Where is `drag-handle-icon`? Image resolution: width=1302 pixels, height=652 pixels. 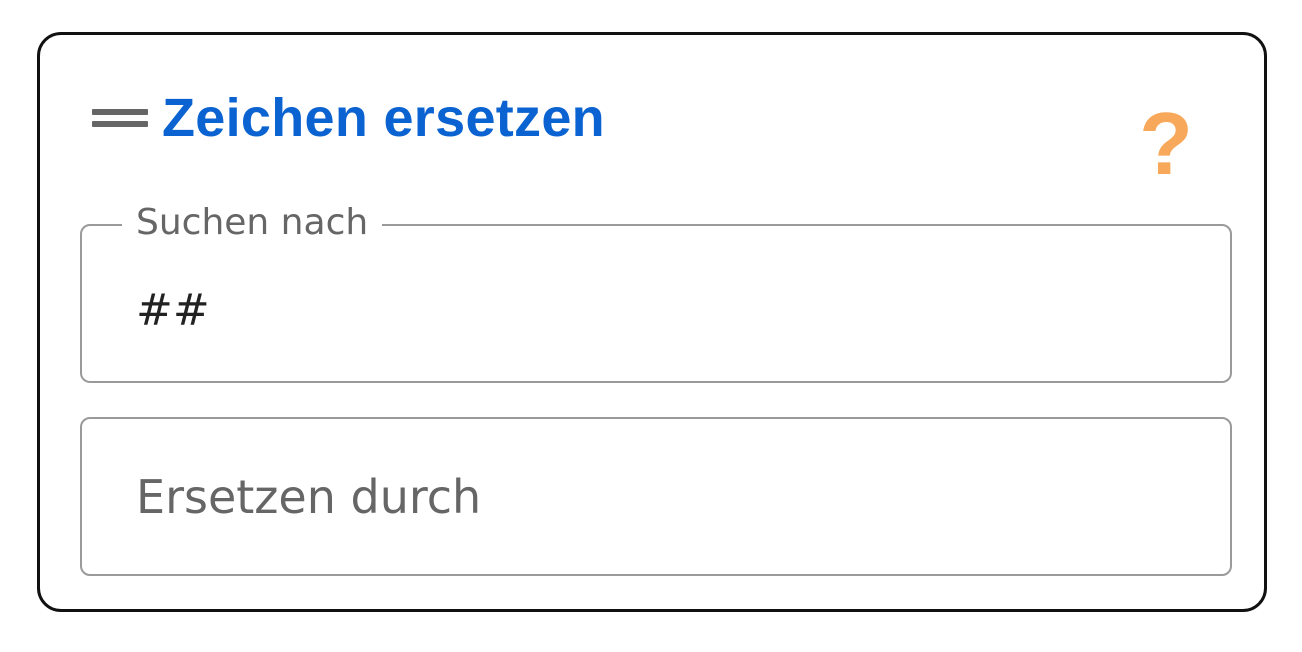
drag-handle-icon is located at coordinates (120, 118).